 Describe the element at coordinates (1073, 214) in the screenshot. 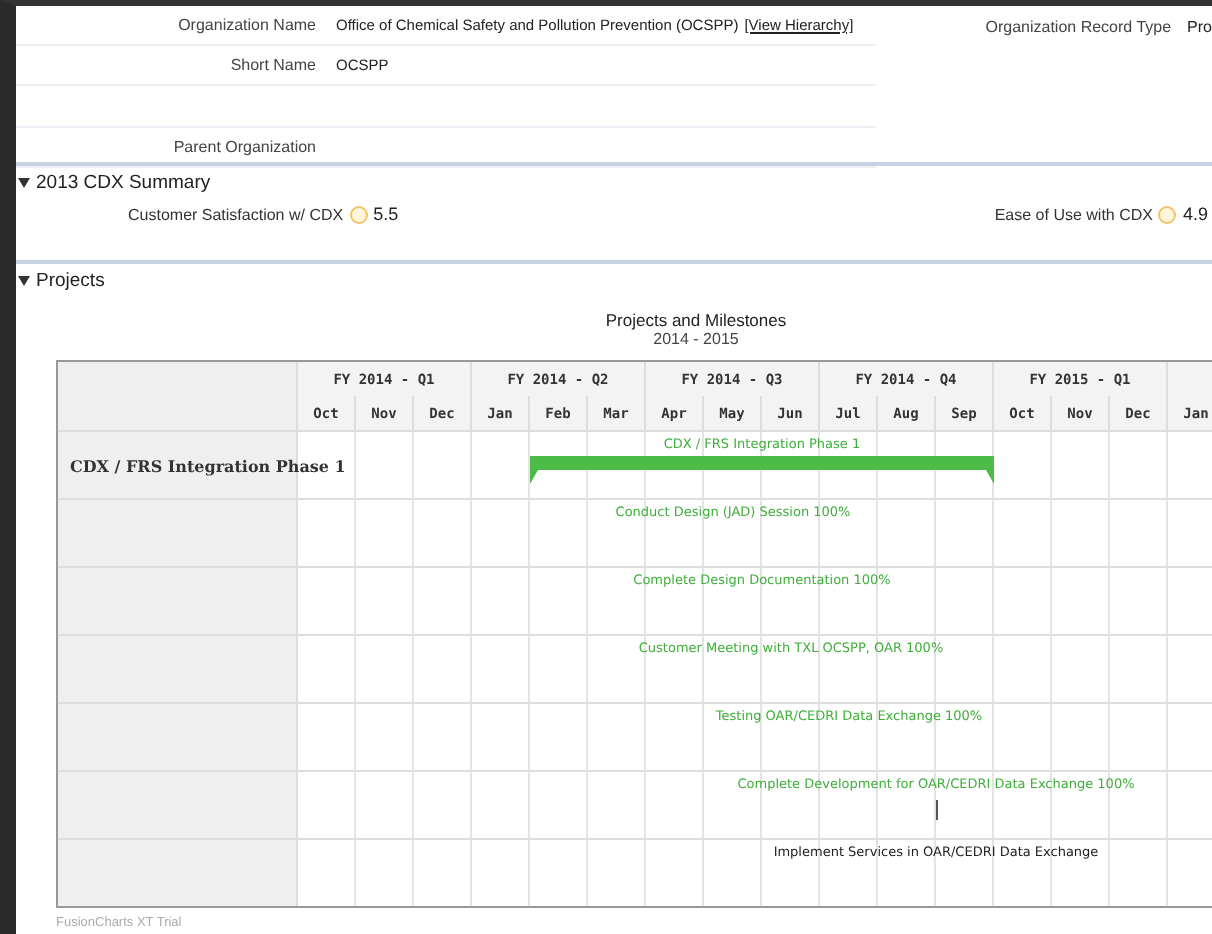

I see `metric-label: Ease of Use with CDX` at that location.